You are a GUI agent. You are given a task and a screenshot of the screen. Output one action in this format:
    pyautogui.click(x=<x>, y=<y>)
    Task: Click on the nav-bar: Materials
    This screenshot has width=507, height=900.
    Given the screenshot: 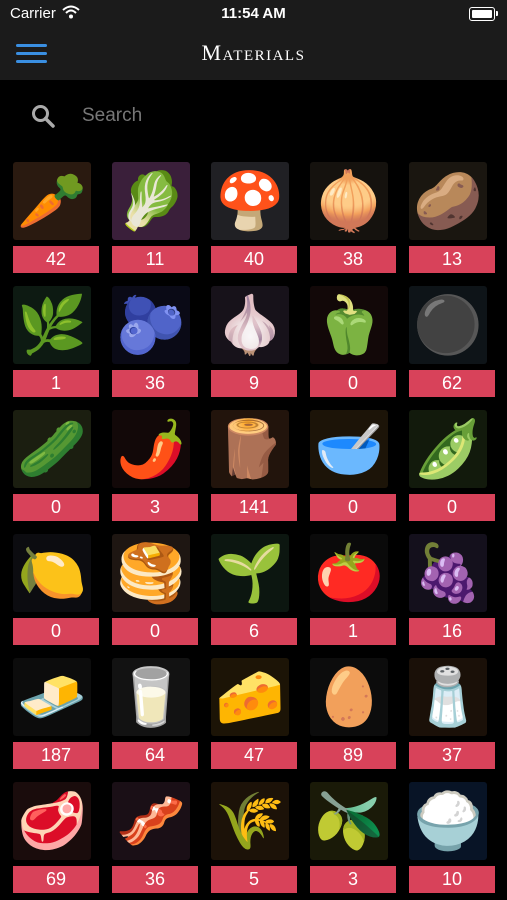 What is the action you would take?
    pyautogui.click(x=253, y=54)
    